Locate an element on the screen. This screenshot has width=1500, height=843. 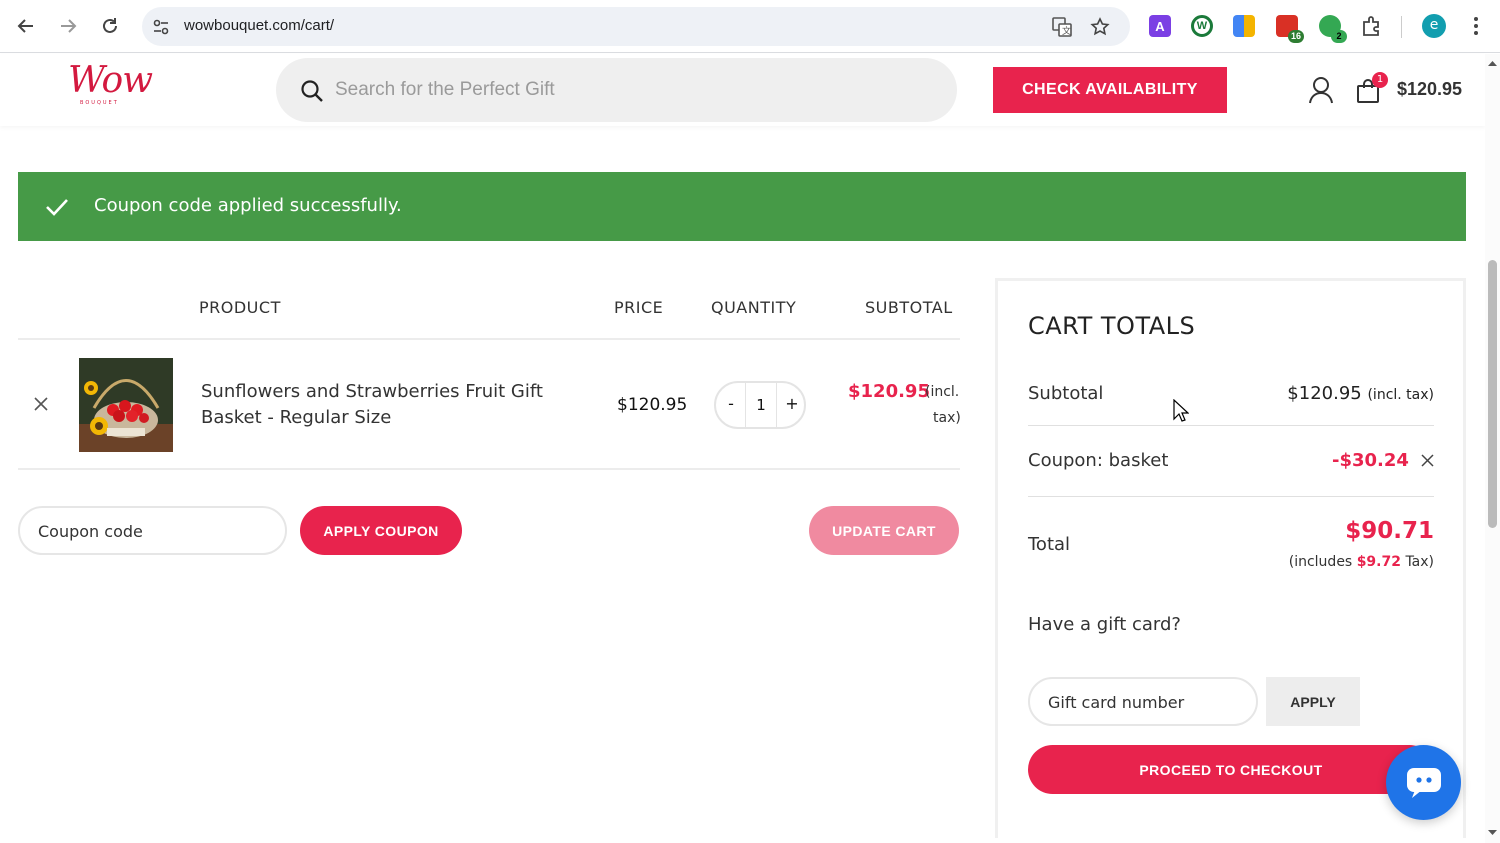
col-header-subtotal: SUBTOTAL is located at coordinates (909, 307).